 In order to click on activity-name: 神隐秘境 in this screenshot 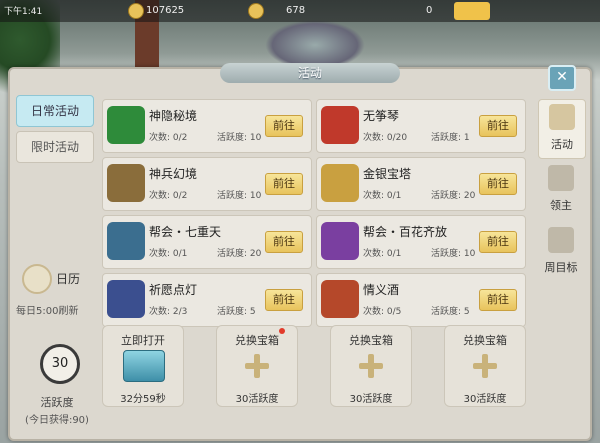, I will do `click(173, 116)`.